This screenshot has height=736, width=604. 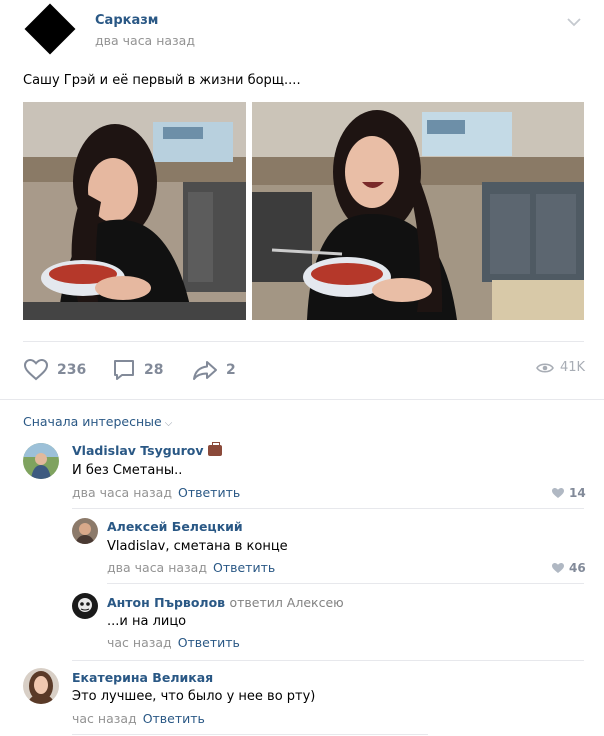 I want to click on comment-author: Антон Първолов ответил Алексею, so click(x=225, y=602).